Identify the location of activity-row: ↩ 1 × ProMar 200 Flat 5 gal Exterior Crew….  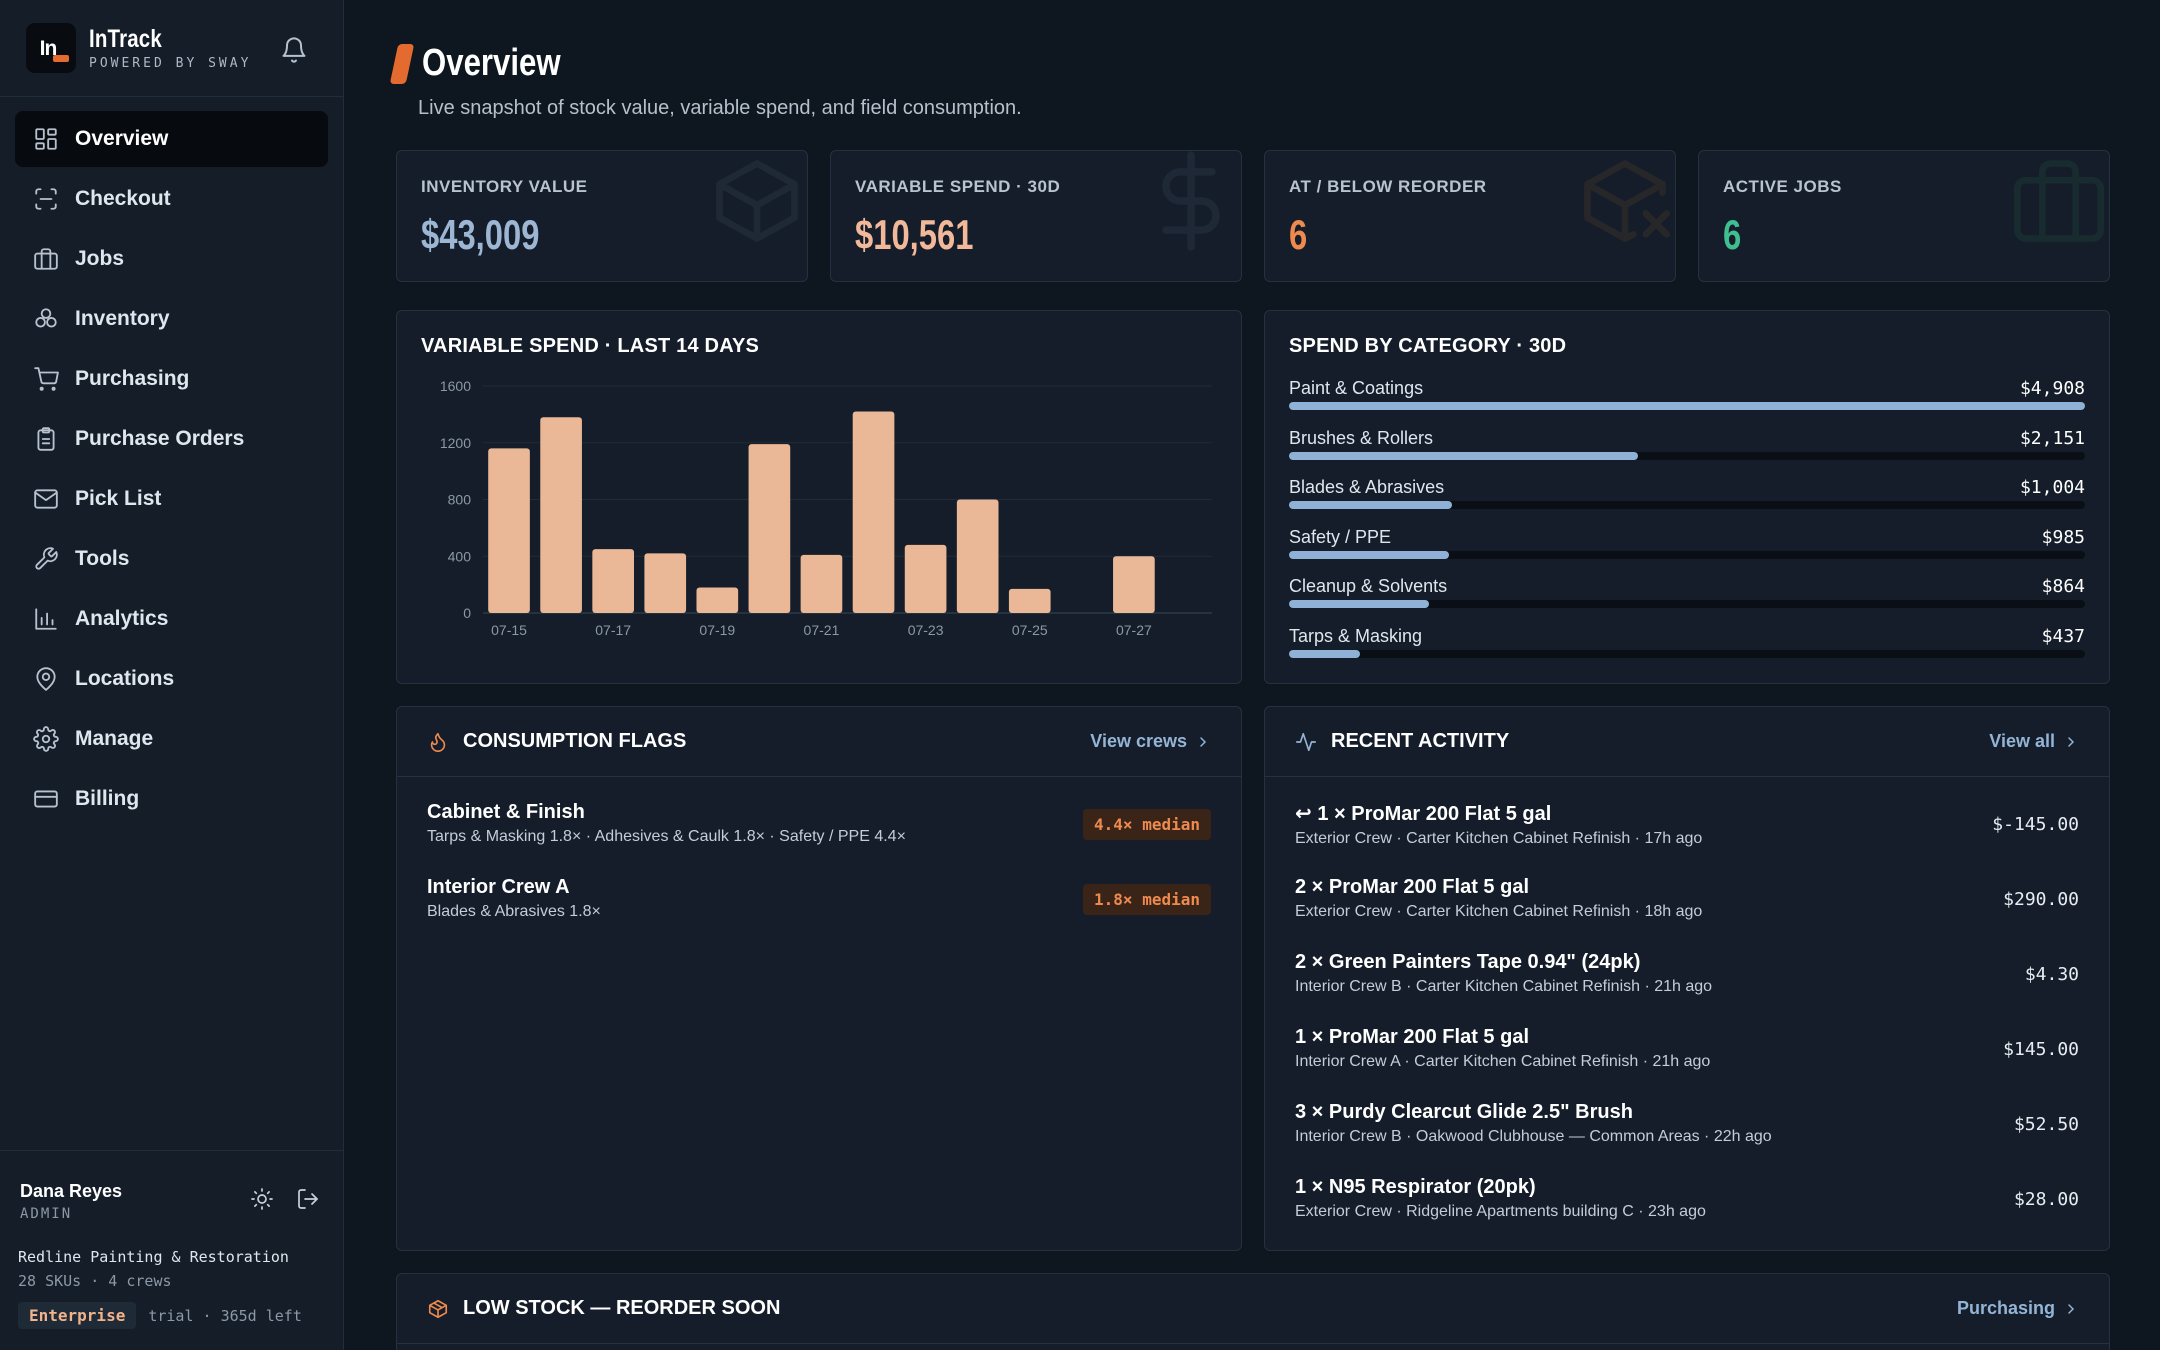
(1687, 831).